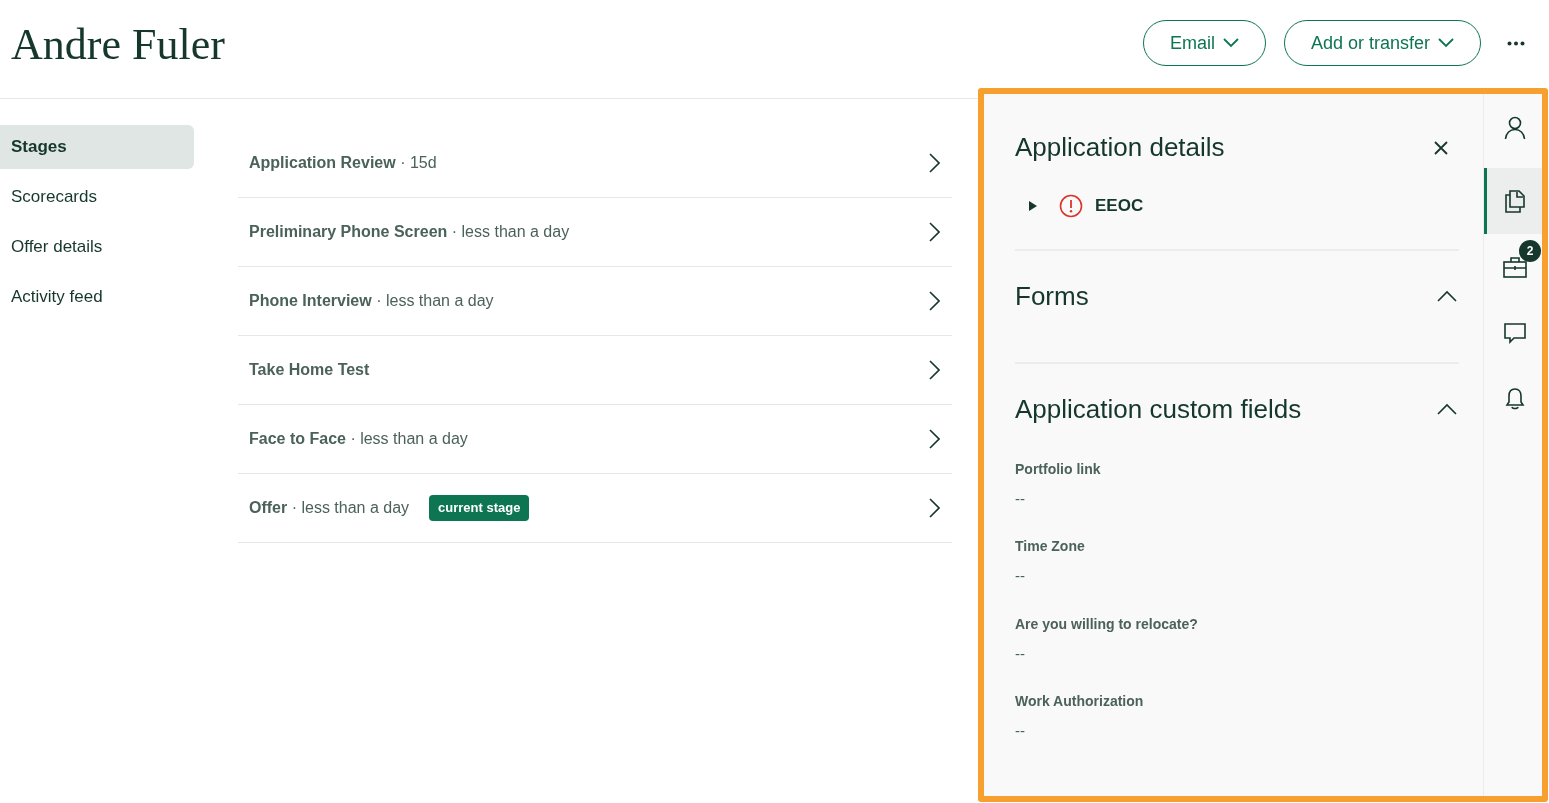 The image size is (1549, 803). What do you see at coordinates (1516, 43) in the screenshot?
I see `more-icon` at bounding box center [1516, 43].